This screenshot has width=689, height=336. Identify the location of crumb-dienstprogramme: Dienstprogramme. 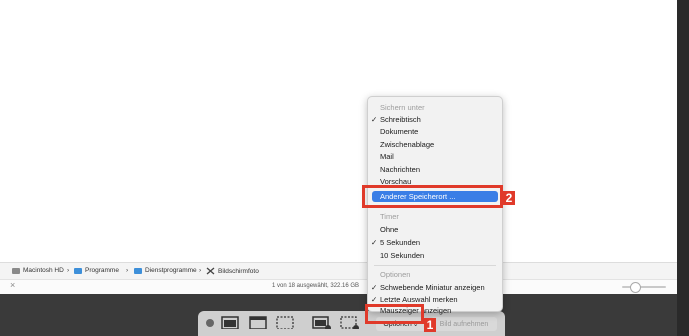
(165, 270).